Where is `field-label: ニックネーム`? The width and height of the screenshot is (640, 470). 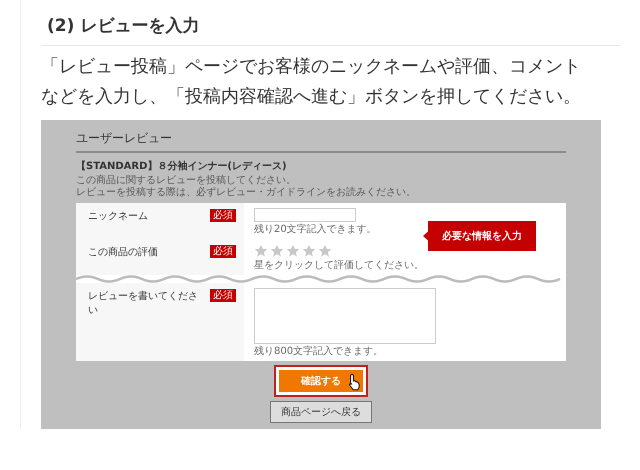 field-label: ニックネーム is located at coordinates (118, 216).